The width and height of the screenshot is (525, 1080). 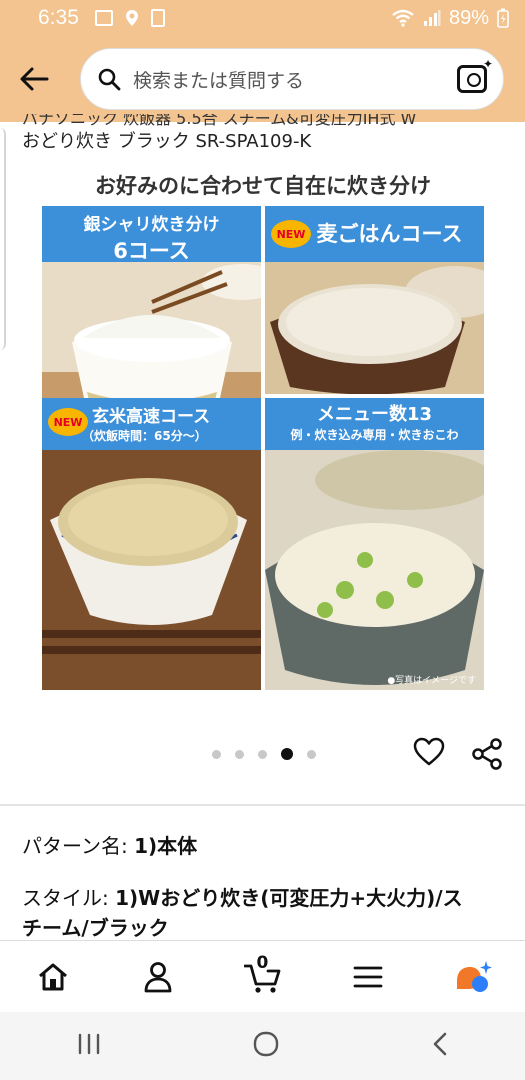 I want to click on share-icon, so click(x=487, y=754).